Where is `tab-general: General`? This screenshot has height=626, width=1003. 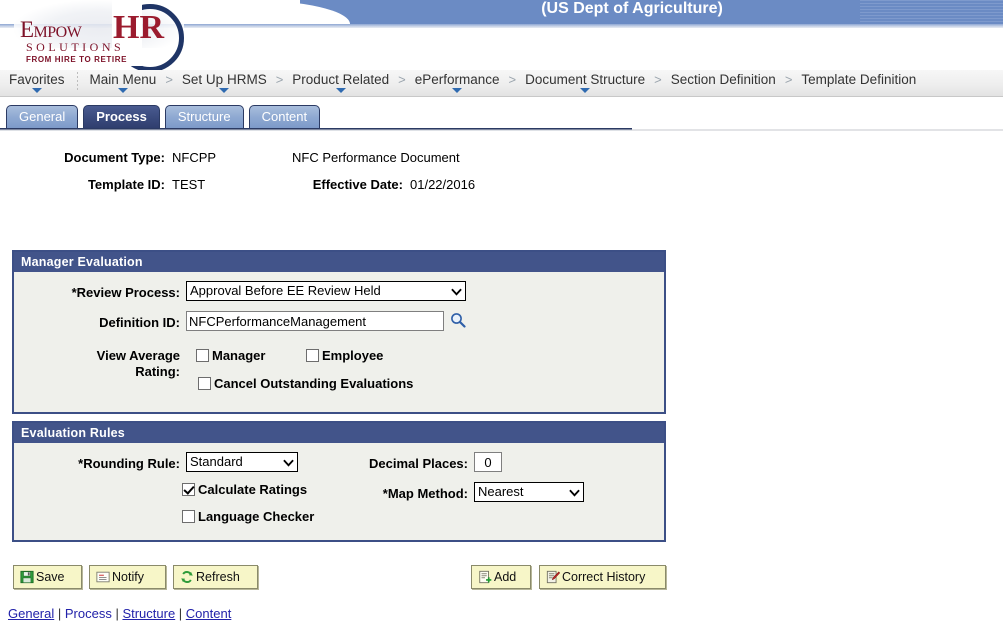 tab-general: General is located at coordinates (42, 116).